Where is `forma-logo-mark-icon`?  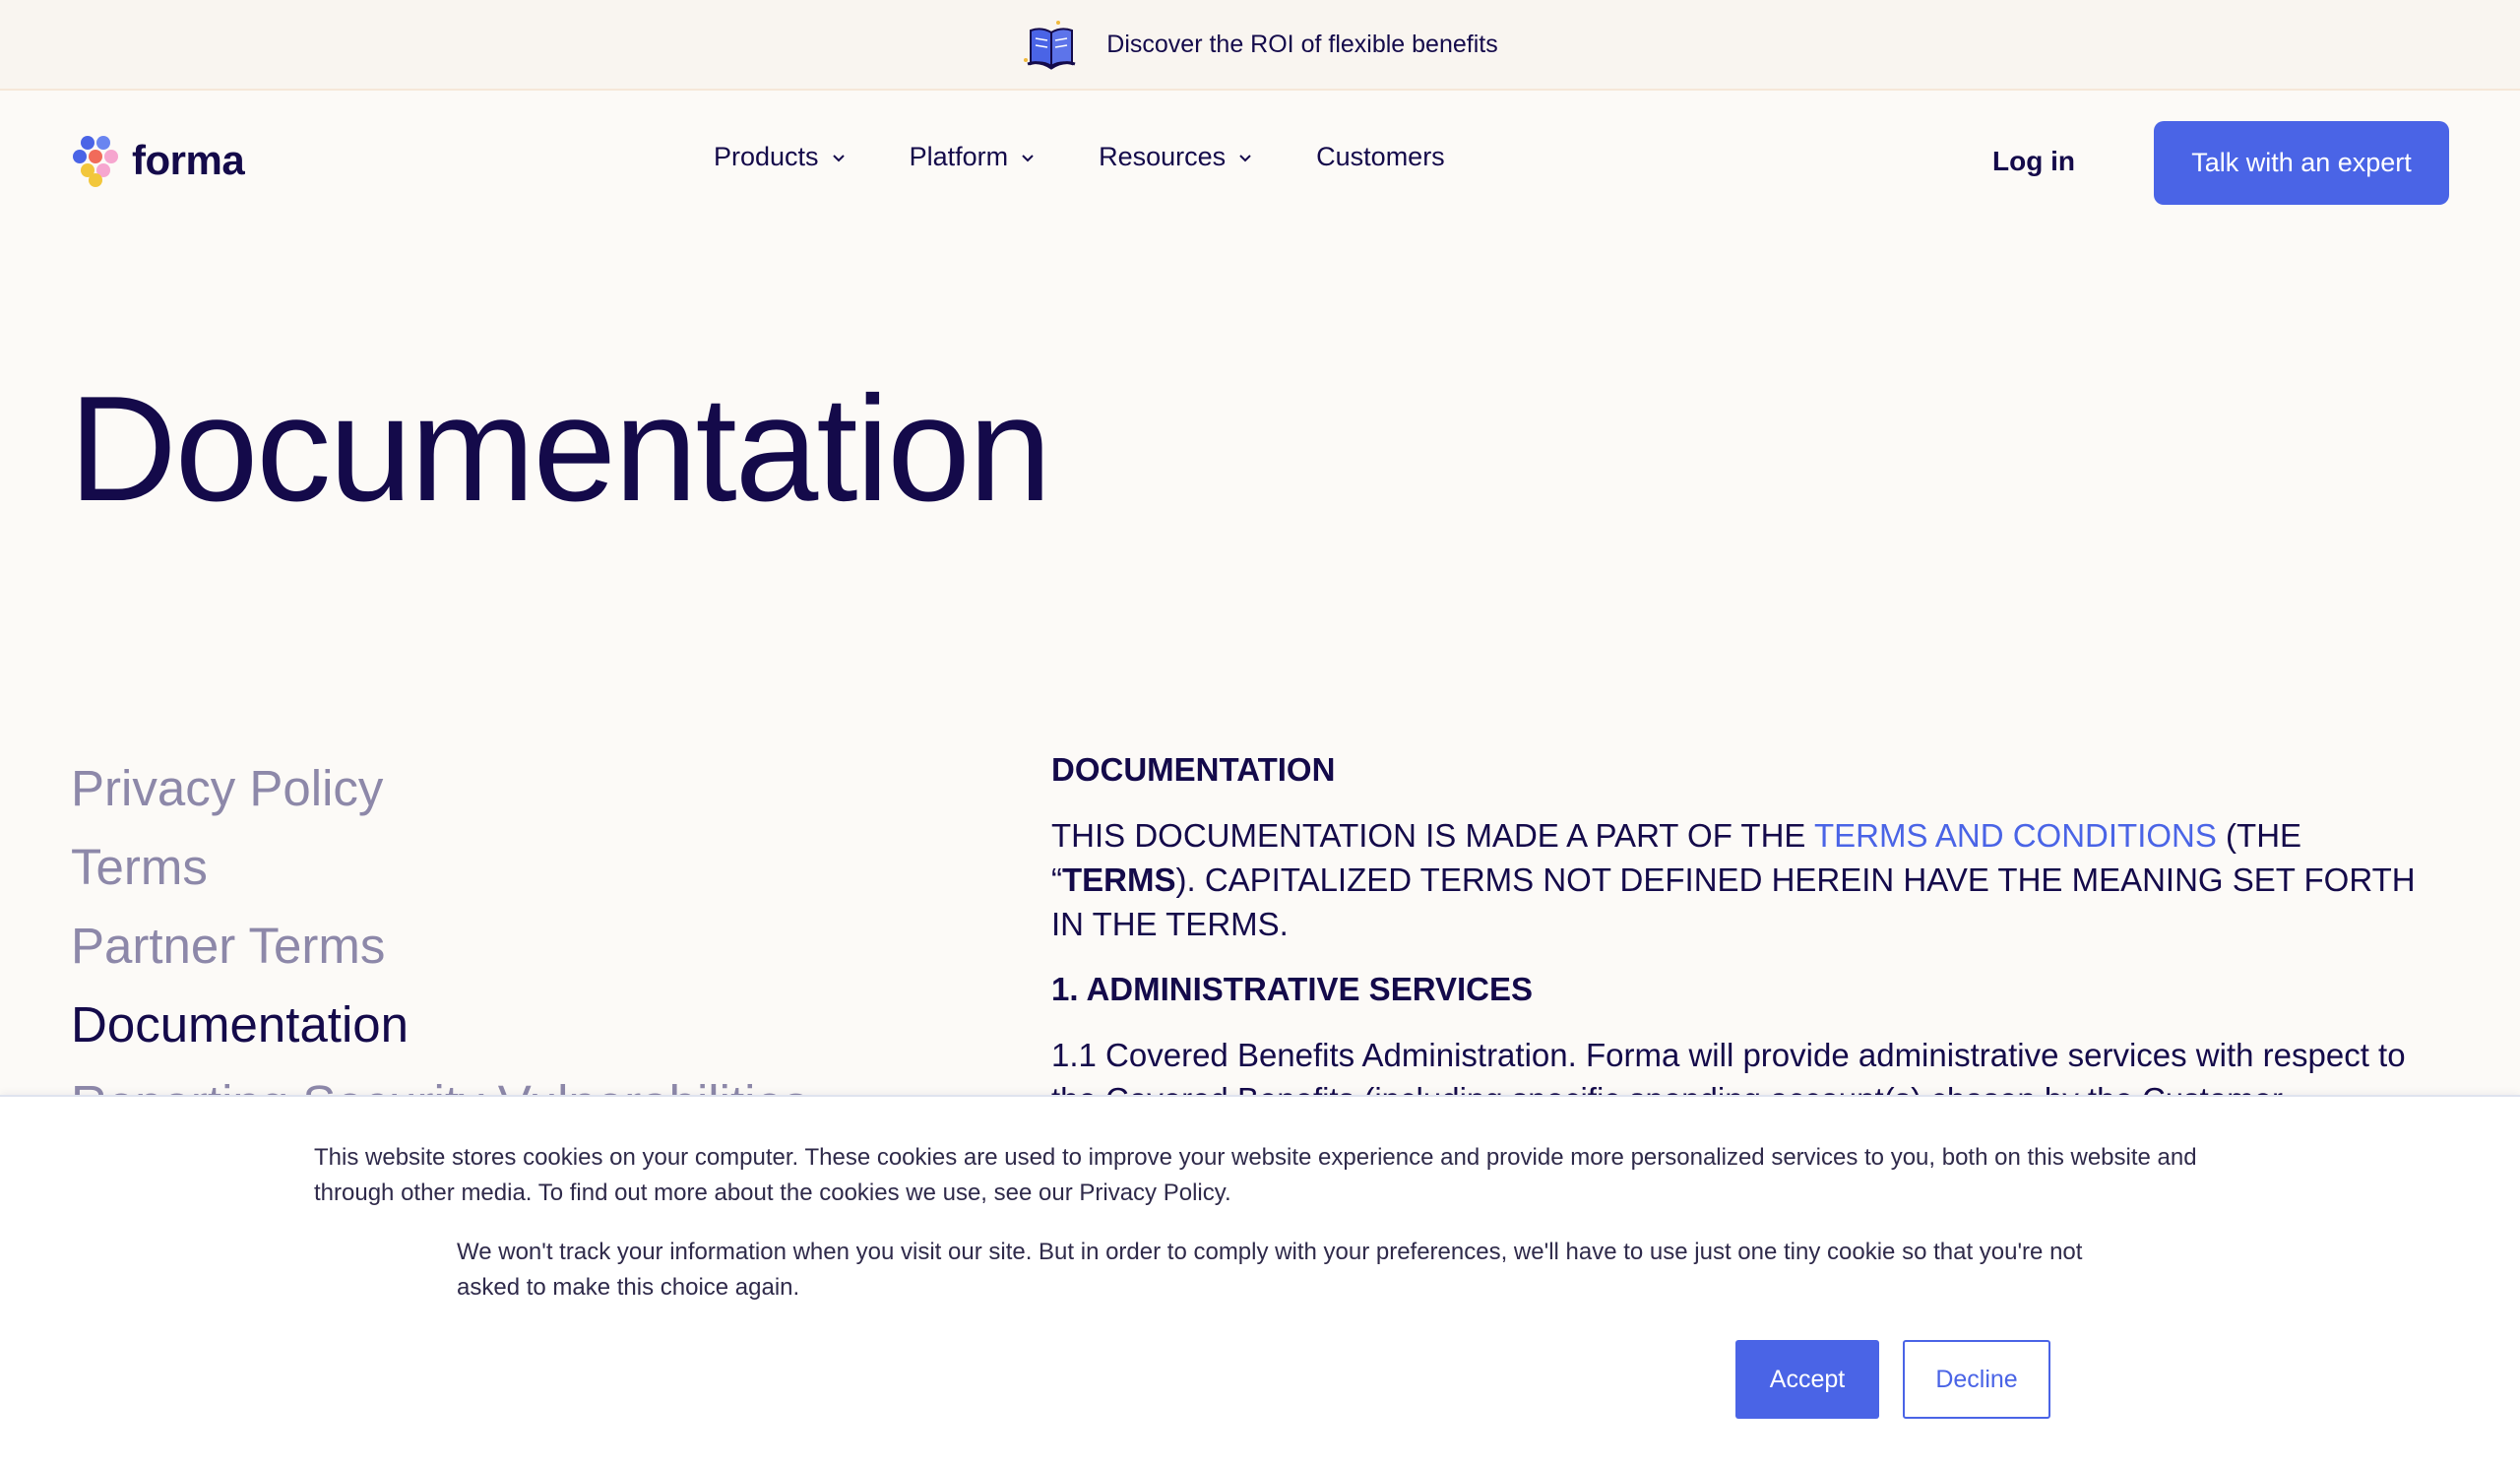 forma-logo-mark-icon is located at coordinates (95, 161).